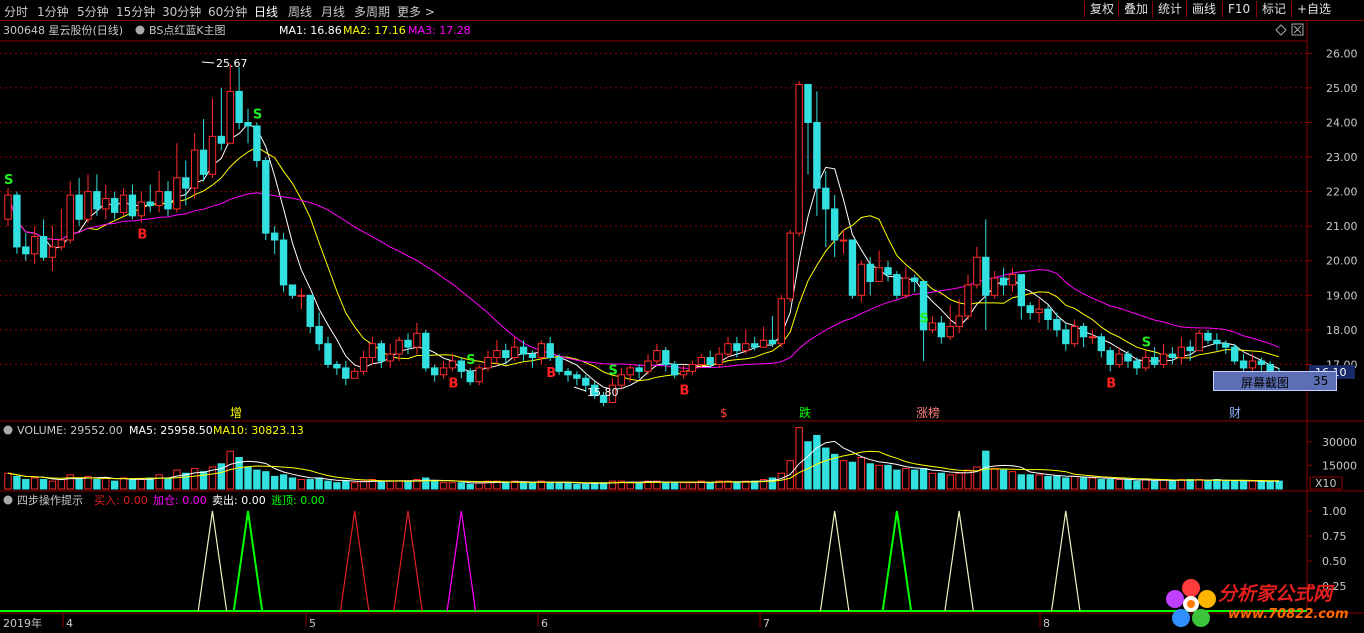 This screenshot has height=633, width=1364. What do you see at coordinates (140, 30) in the screenshot?
I see `indicator-settings-icon` at bounding box center [140, 30].